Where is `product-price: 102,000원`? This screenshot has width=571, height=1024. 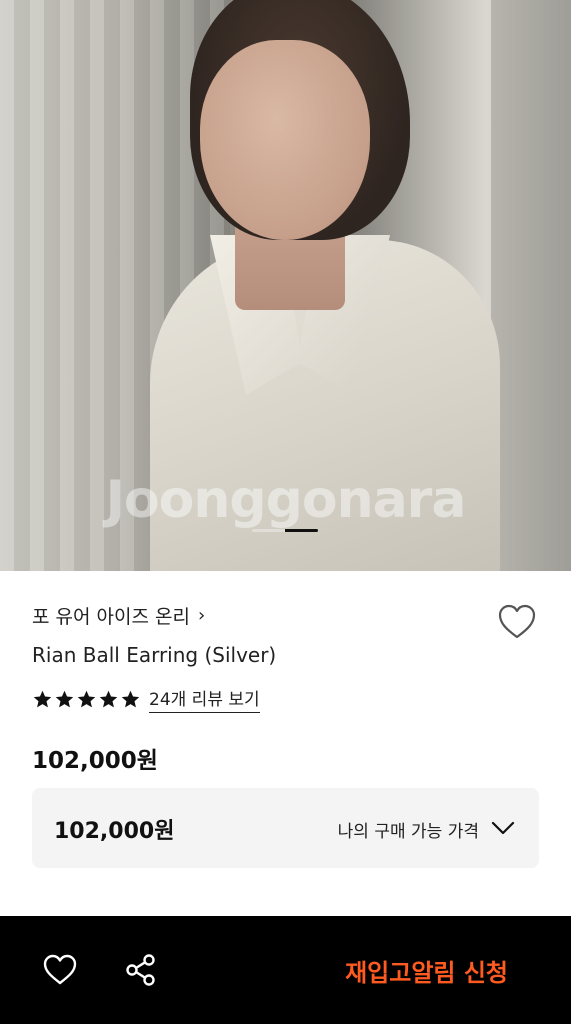 product-price: 102,000원 is located at coordinates (95, 761).